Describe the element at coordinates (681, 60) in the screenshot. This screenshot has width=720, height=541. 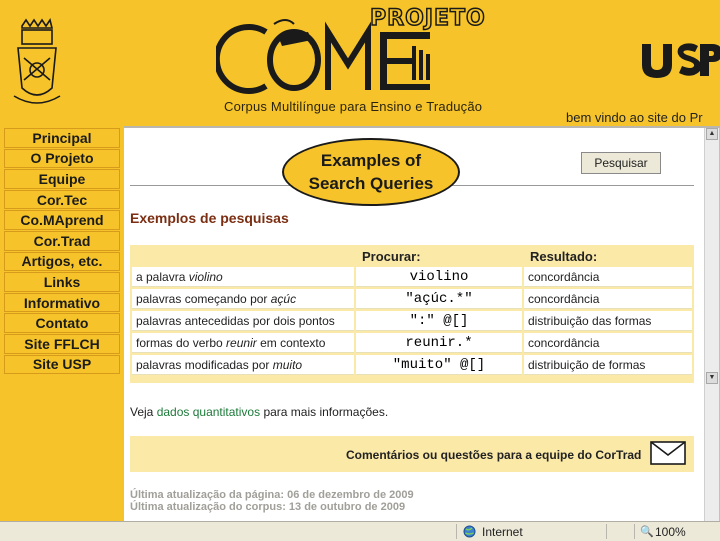
I see `usp-logo-icon` at that location.